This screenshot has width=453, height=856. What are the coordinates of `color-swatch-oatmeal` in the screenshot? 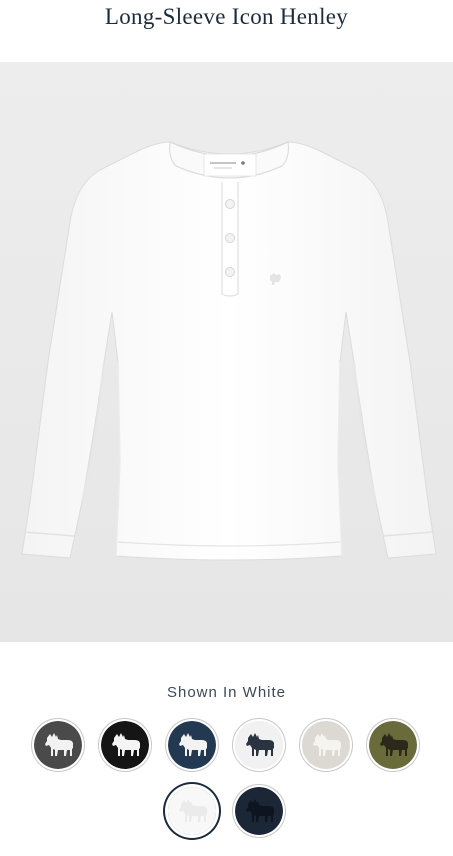 It's located at (326, 745).